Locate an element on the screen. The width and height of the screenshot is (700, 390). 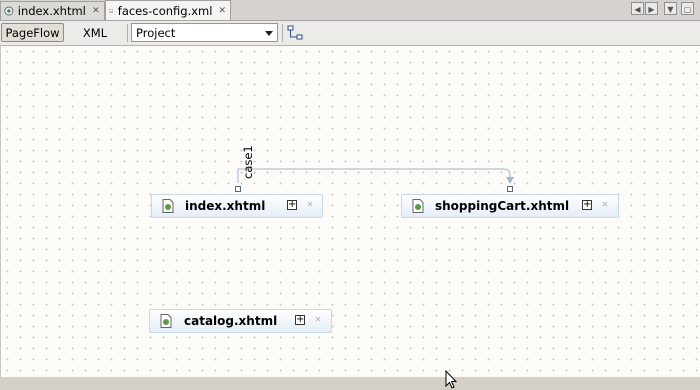
edge-label-case1: case1 is located at coordinates (248, 162).